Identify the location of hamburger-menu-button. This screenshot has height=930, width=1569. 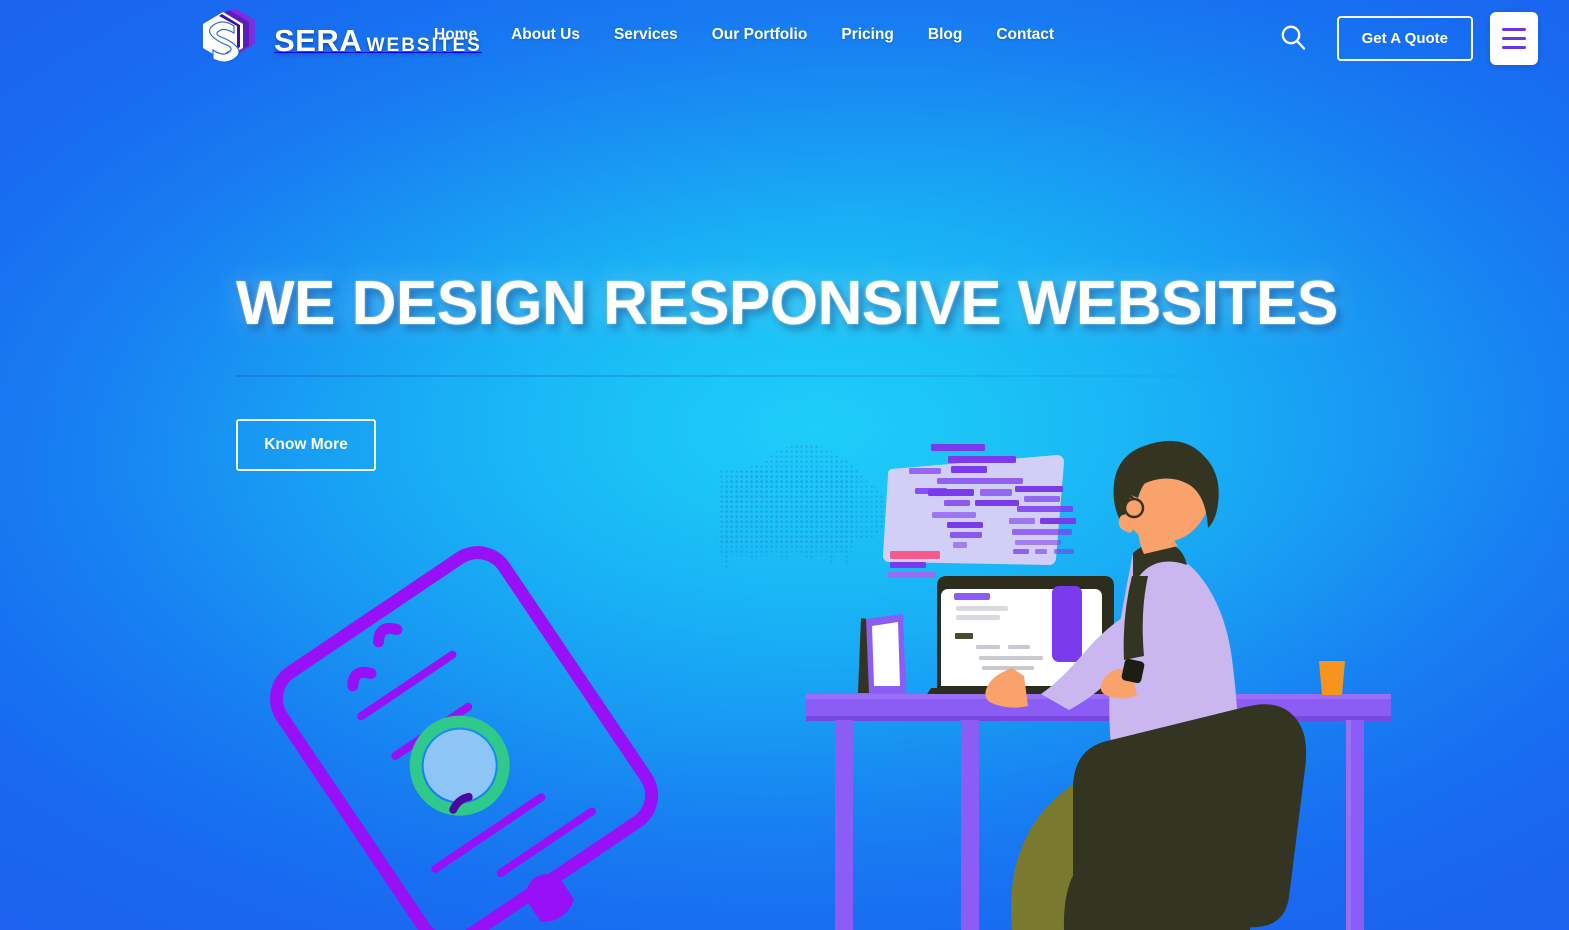
(1514, 38).